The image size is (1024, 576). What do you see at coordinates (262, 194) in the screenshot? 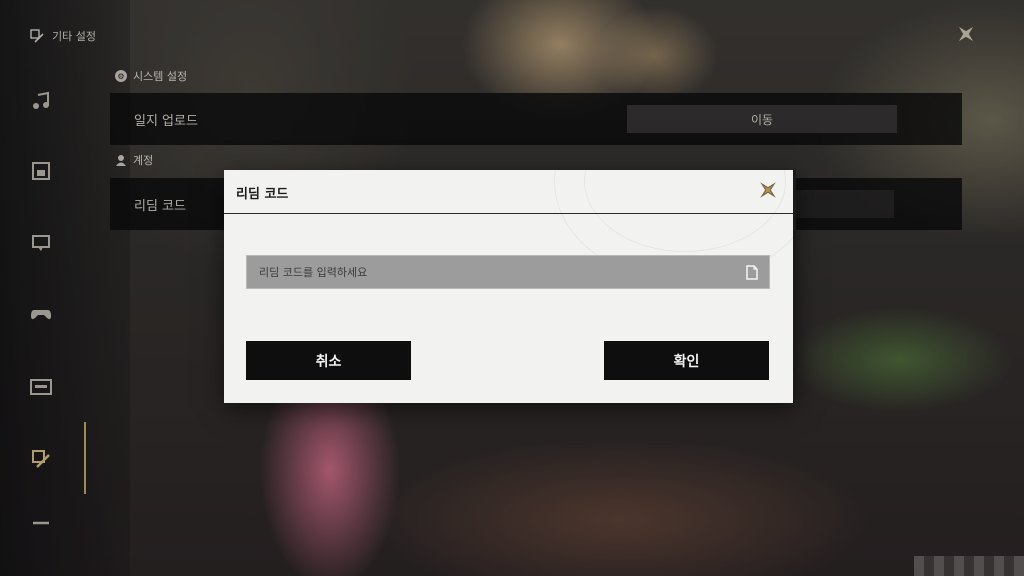
I see `dialog-title: 리딤 코드` at bounding box center [262, 194].